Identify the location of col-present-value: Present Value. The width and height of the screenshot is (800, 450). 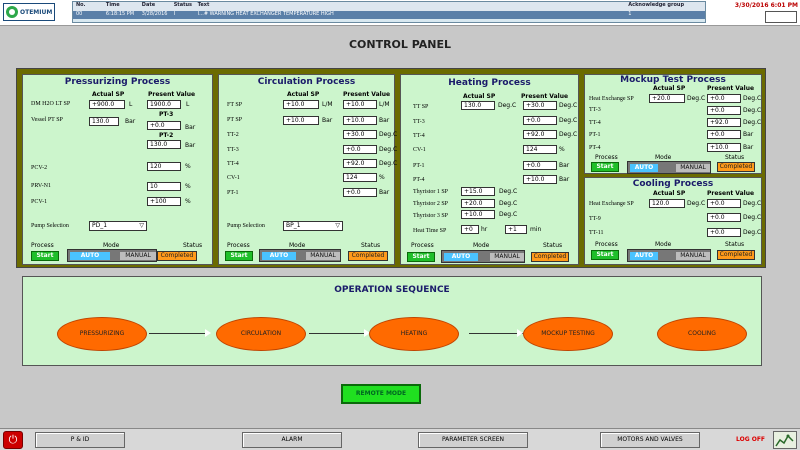
(731, 193).